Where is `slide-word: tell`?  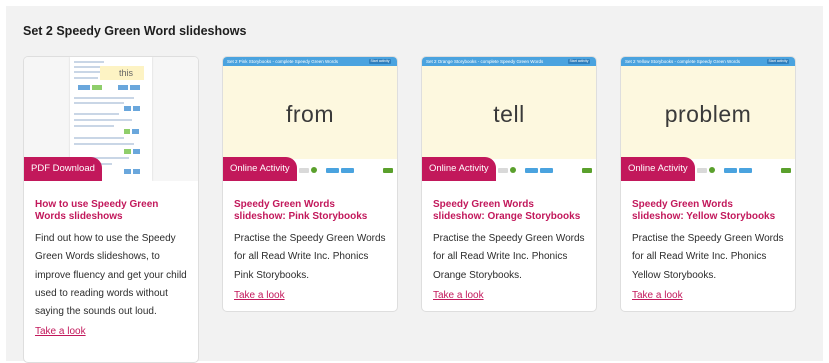
slide-word: tell is located at coordinates (509, 114).